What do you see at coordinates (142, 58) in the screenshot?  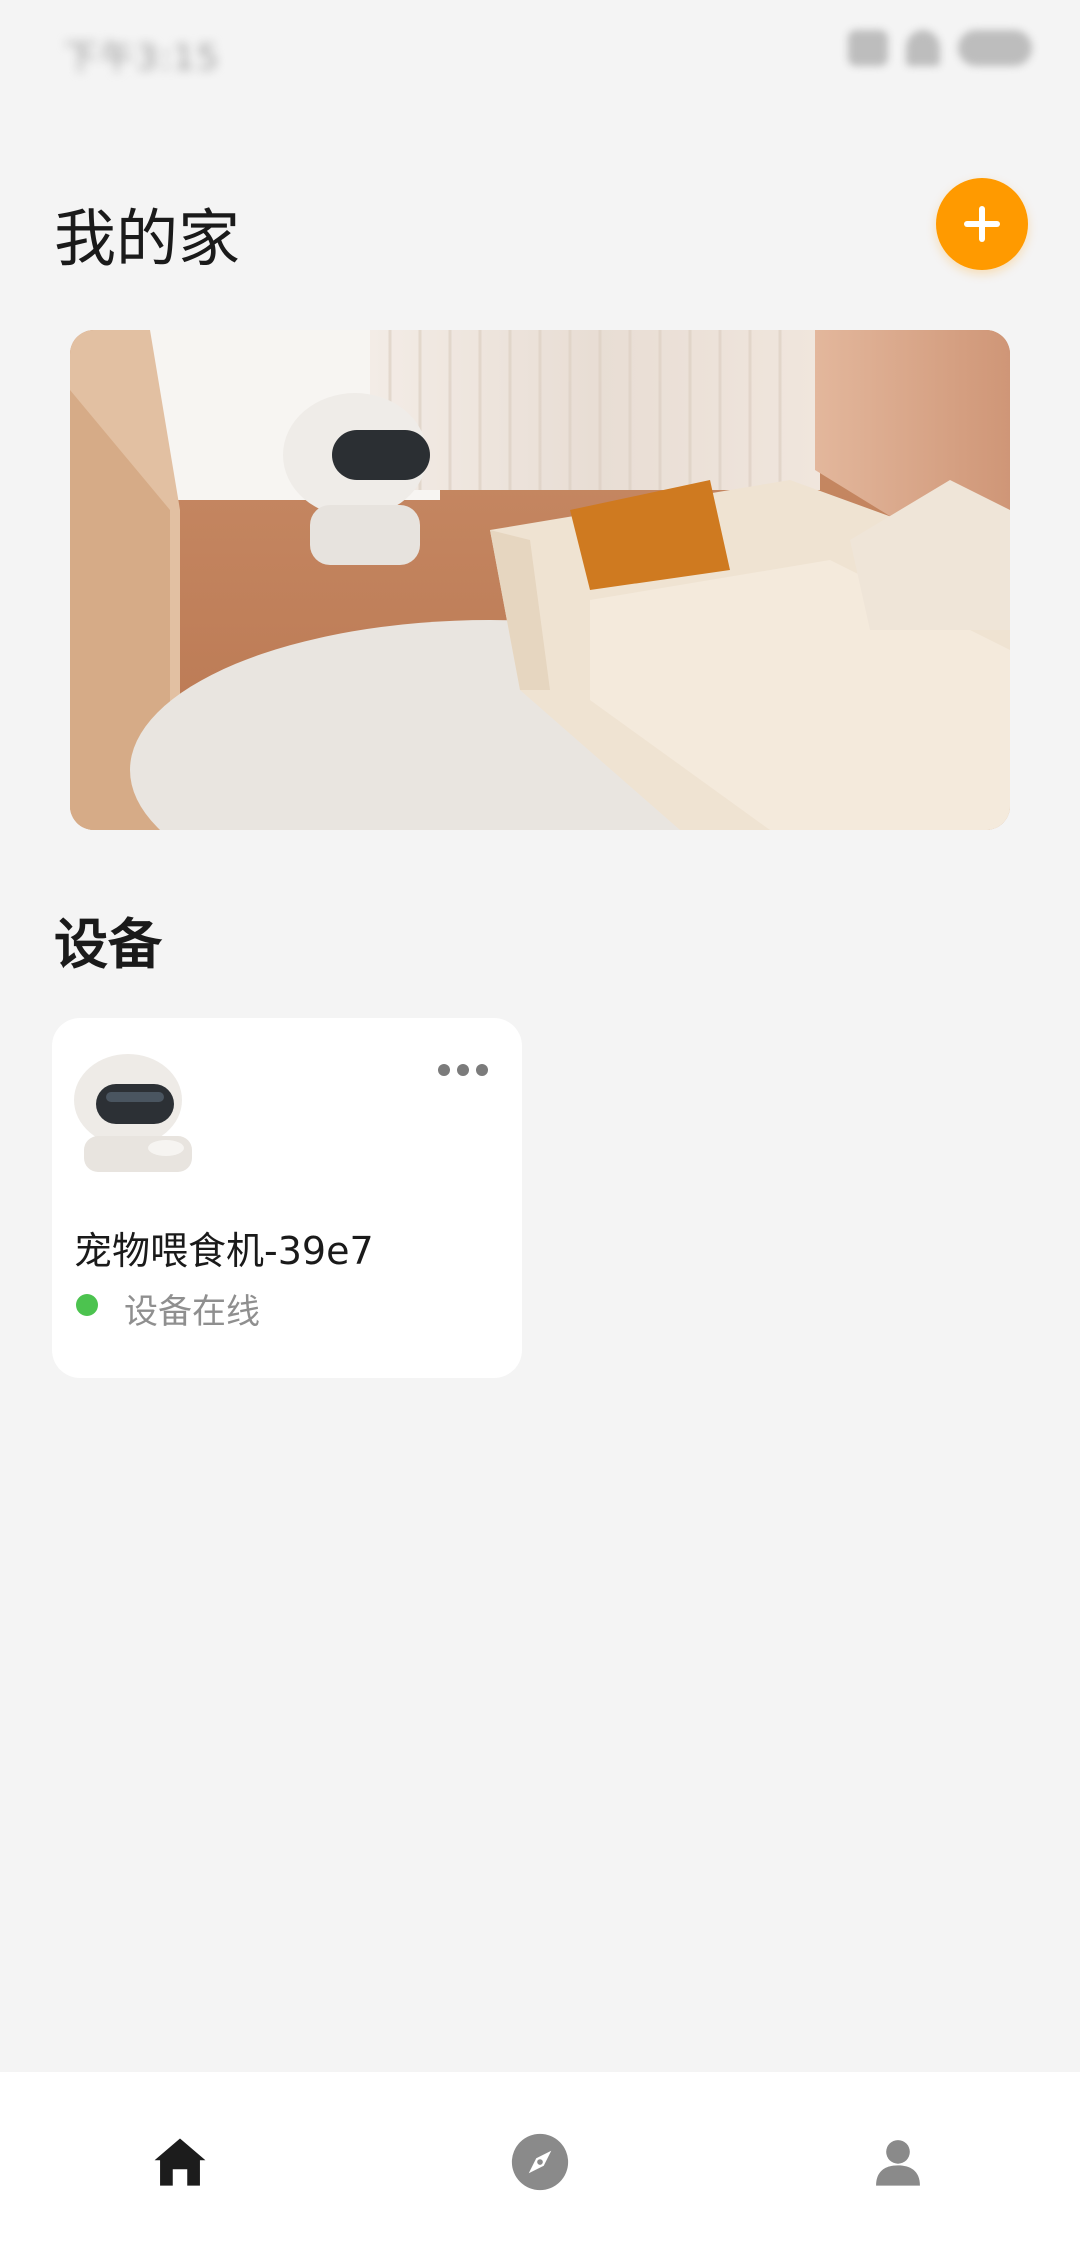 I see `status-time: 下午3:15` at bounding box center [142, 58].